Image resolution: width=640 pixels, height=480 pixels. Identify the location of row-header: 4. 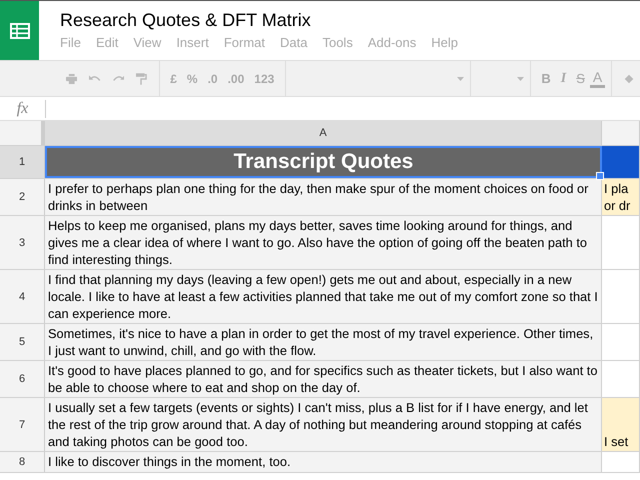
(22, 296).